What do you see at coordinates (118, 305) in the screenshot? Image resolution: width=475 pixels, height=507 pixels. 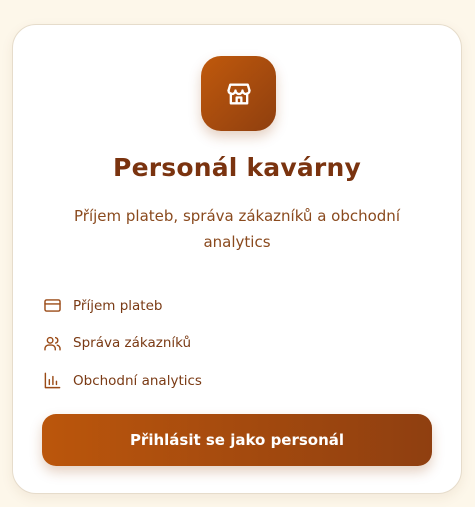 I see `feature-label: Příjem plateb` at bounding box center [118, 305].